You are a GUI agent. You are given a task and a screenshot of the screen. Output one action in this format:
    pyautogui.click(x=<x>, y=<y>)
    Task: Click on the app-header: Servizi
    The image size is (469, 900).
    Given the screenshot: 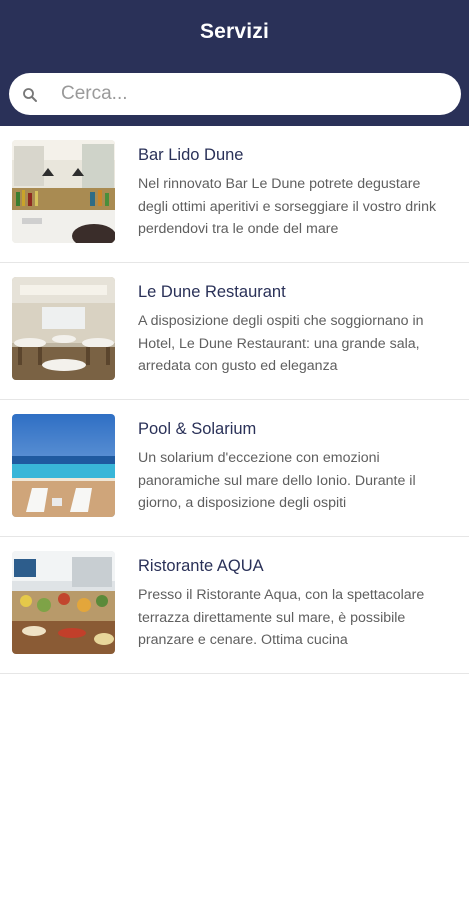 What is the action you would take?
    pyautogui.click(x=234, y=63)
    